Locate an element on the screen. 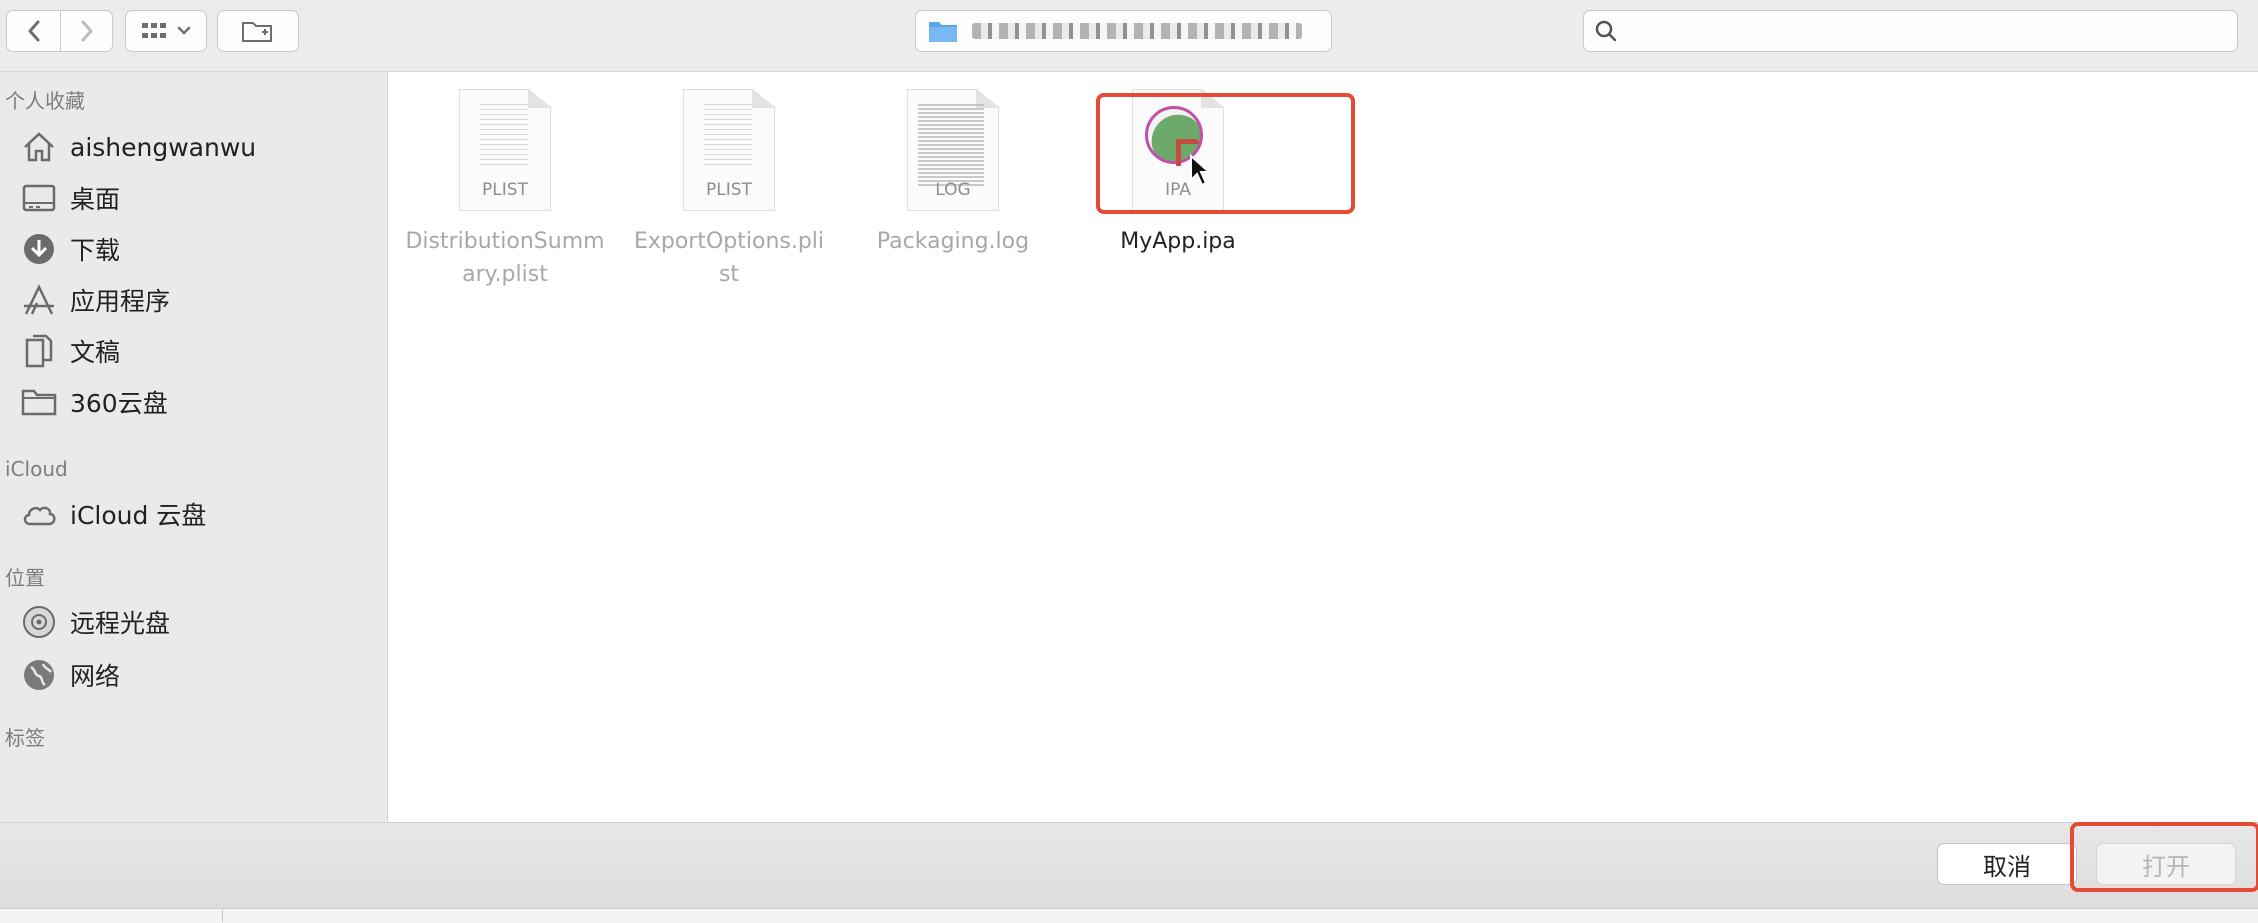  sidebar-item-label: 网络 is located at coordinates (95, 676).